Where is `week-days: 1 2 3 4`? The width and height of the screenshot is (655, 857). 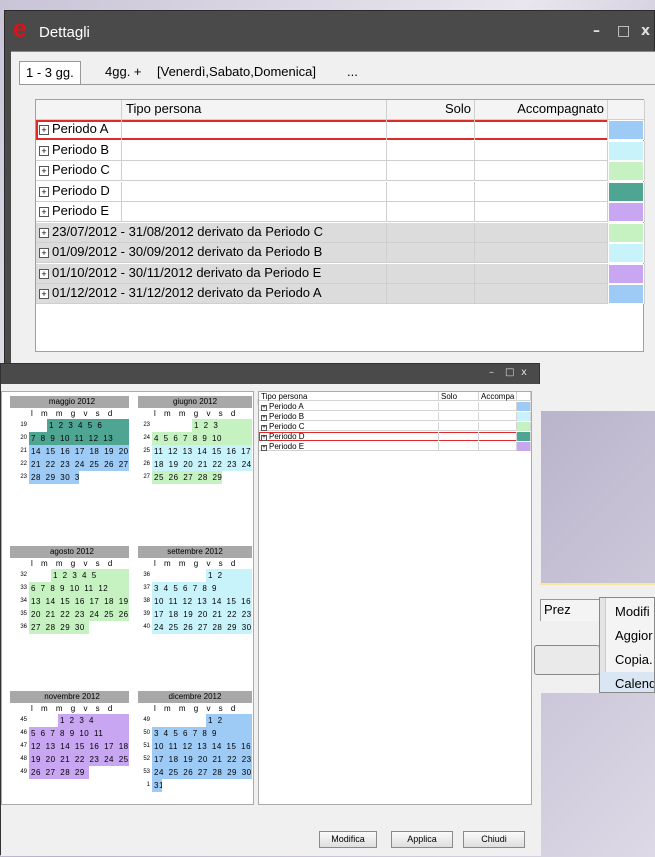
week-days: 1 2 3 4 is located at coordinates (79, 720).